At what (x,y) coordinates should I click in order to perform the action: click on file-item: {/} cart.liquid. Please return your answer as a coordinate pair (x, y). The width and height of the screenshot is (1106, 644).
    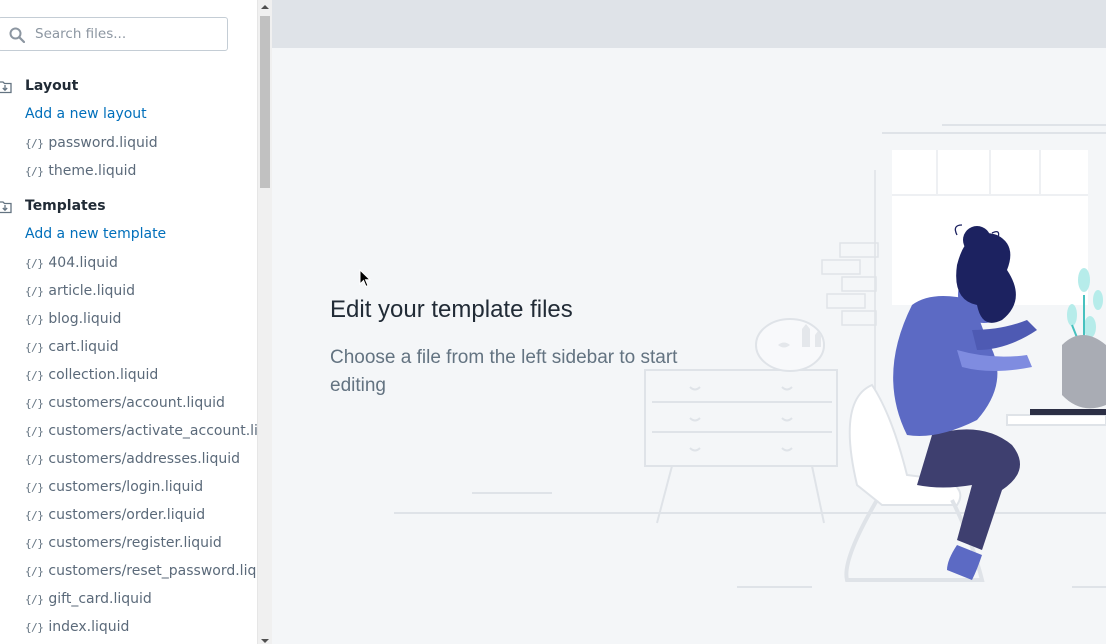
    Looking at the image, I should click on (72, 347).